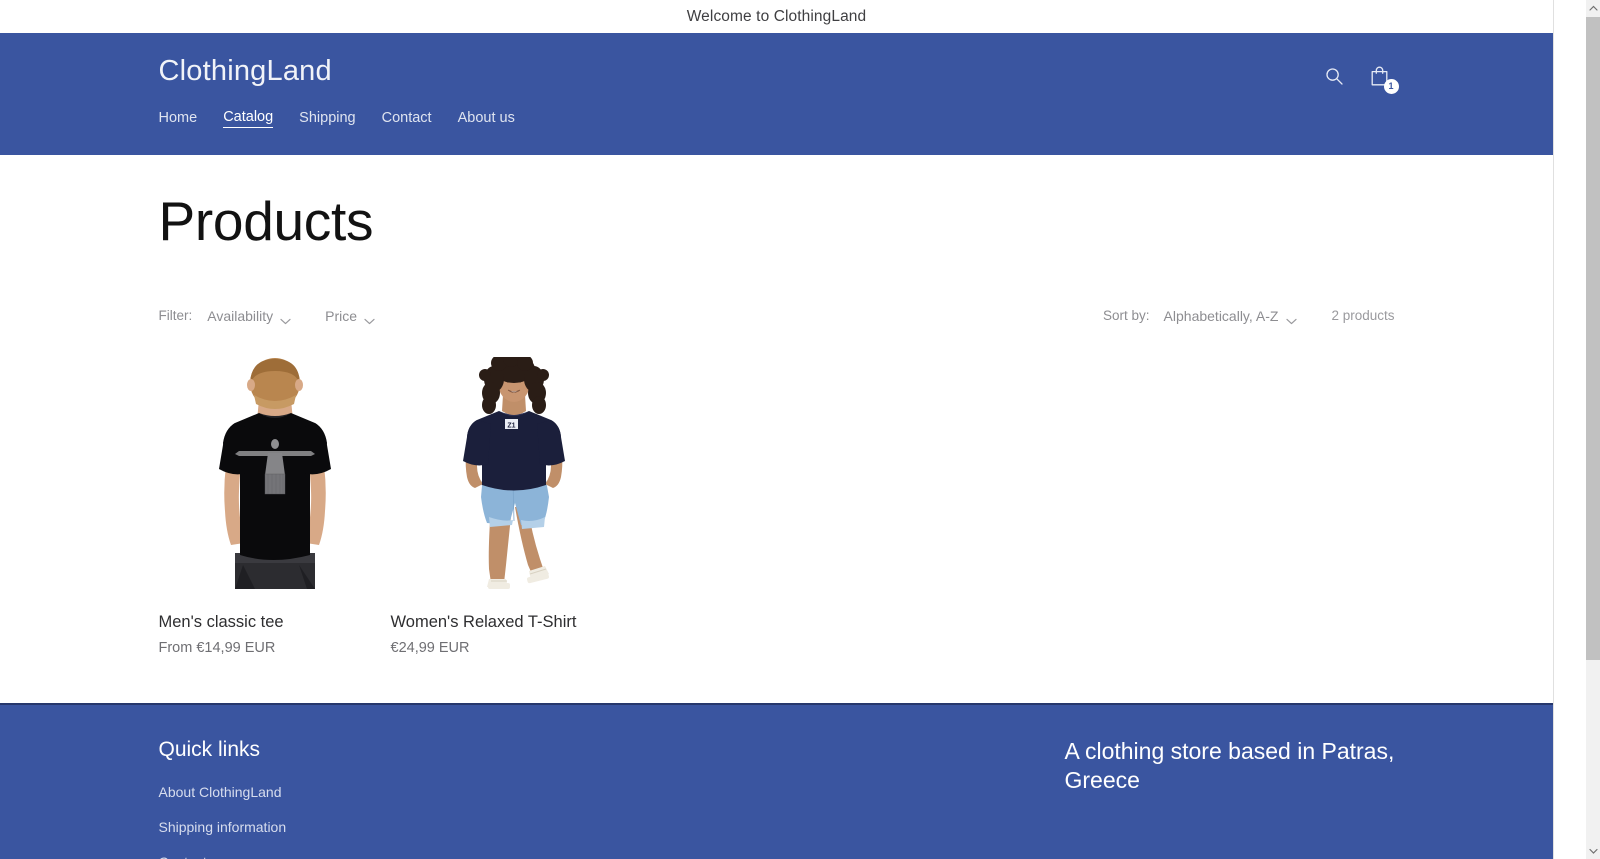  What do you see at coordinates (1229, 765) in the screenshot?
I see `footer-tagline: A clothing store based in Patras, Greece` at bounding box center [1229, 765].